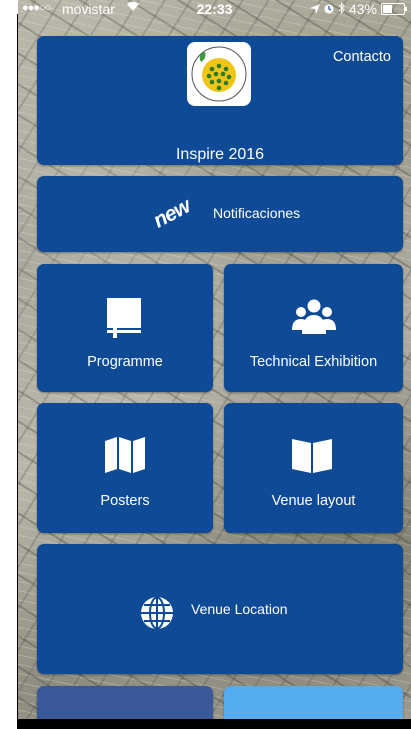 The height and width of the screenshot is (729, 411). What do you see at coordinates (257, 213) in the screenshot?
I see `notifications-label: Notificaciones` at bounding box center [257, 213].